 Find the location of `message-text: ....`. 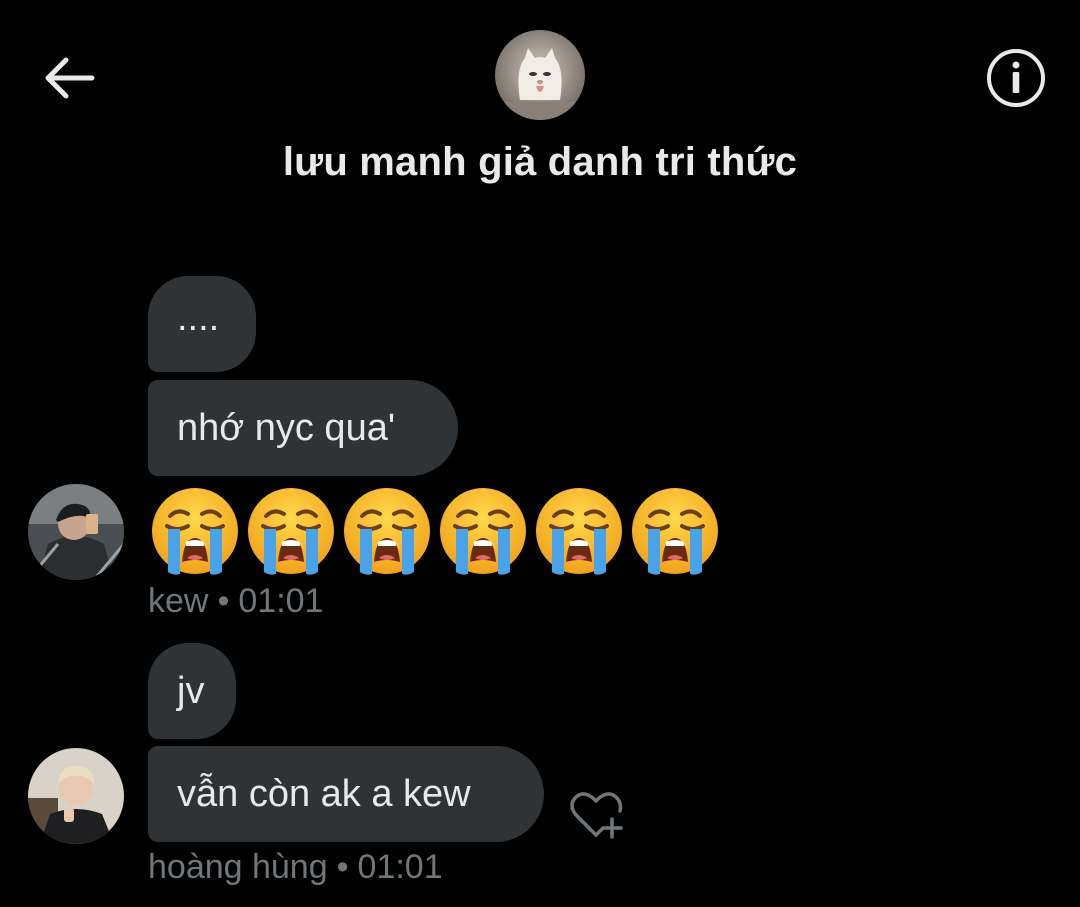

message-text: .... is located at coordinates (198, 318).